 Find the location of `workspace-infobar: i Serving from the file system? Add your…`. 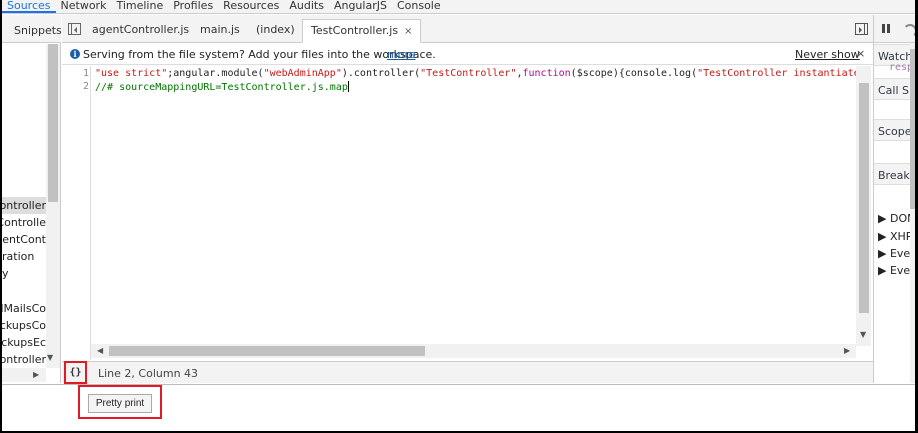

workspace-infobar: i Serving from the file system? Add your… is located at coordinates (467, 54).